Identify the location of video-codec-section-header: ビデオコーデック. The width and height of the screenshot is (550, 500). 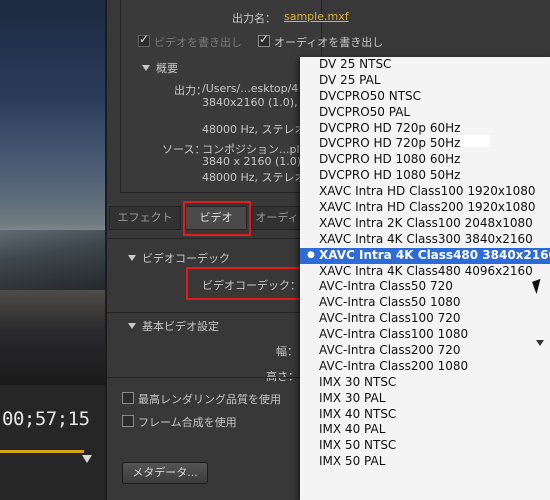
(179, 258).